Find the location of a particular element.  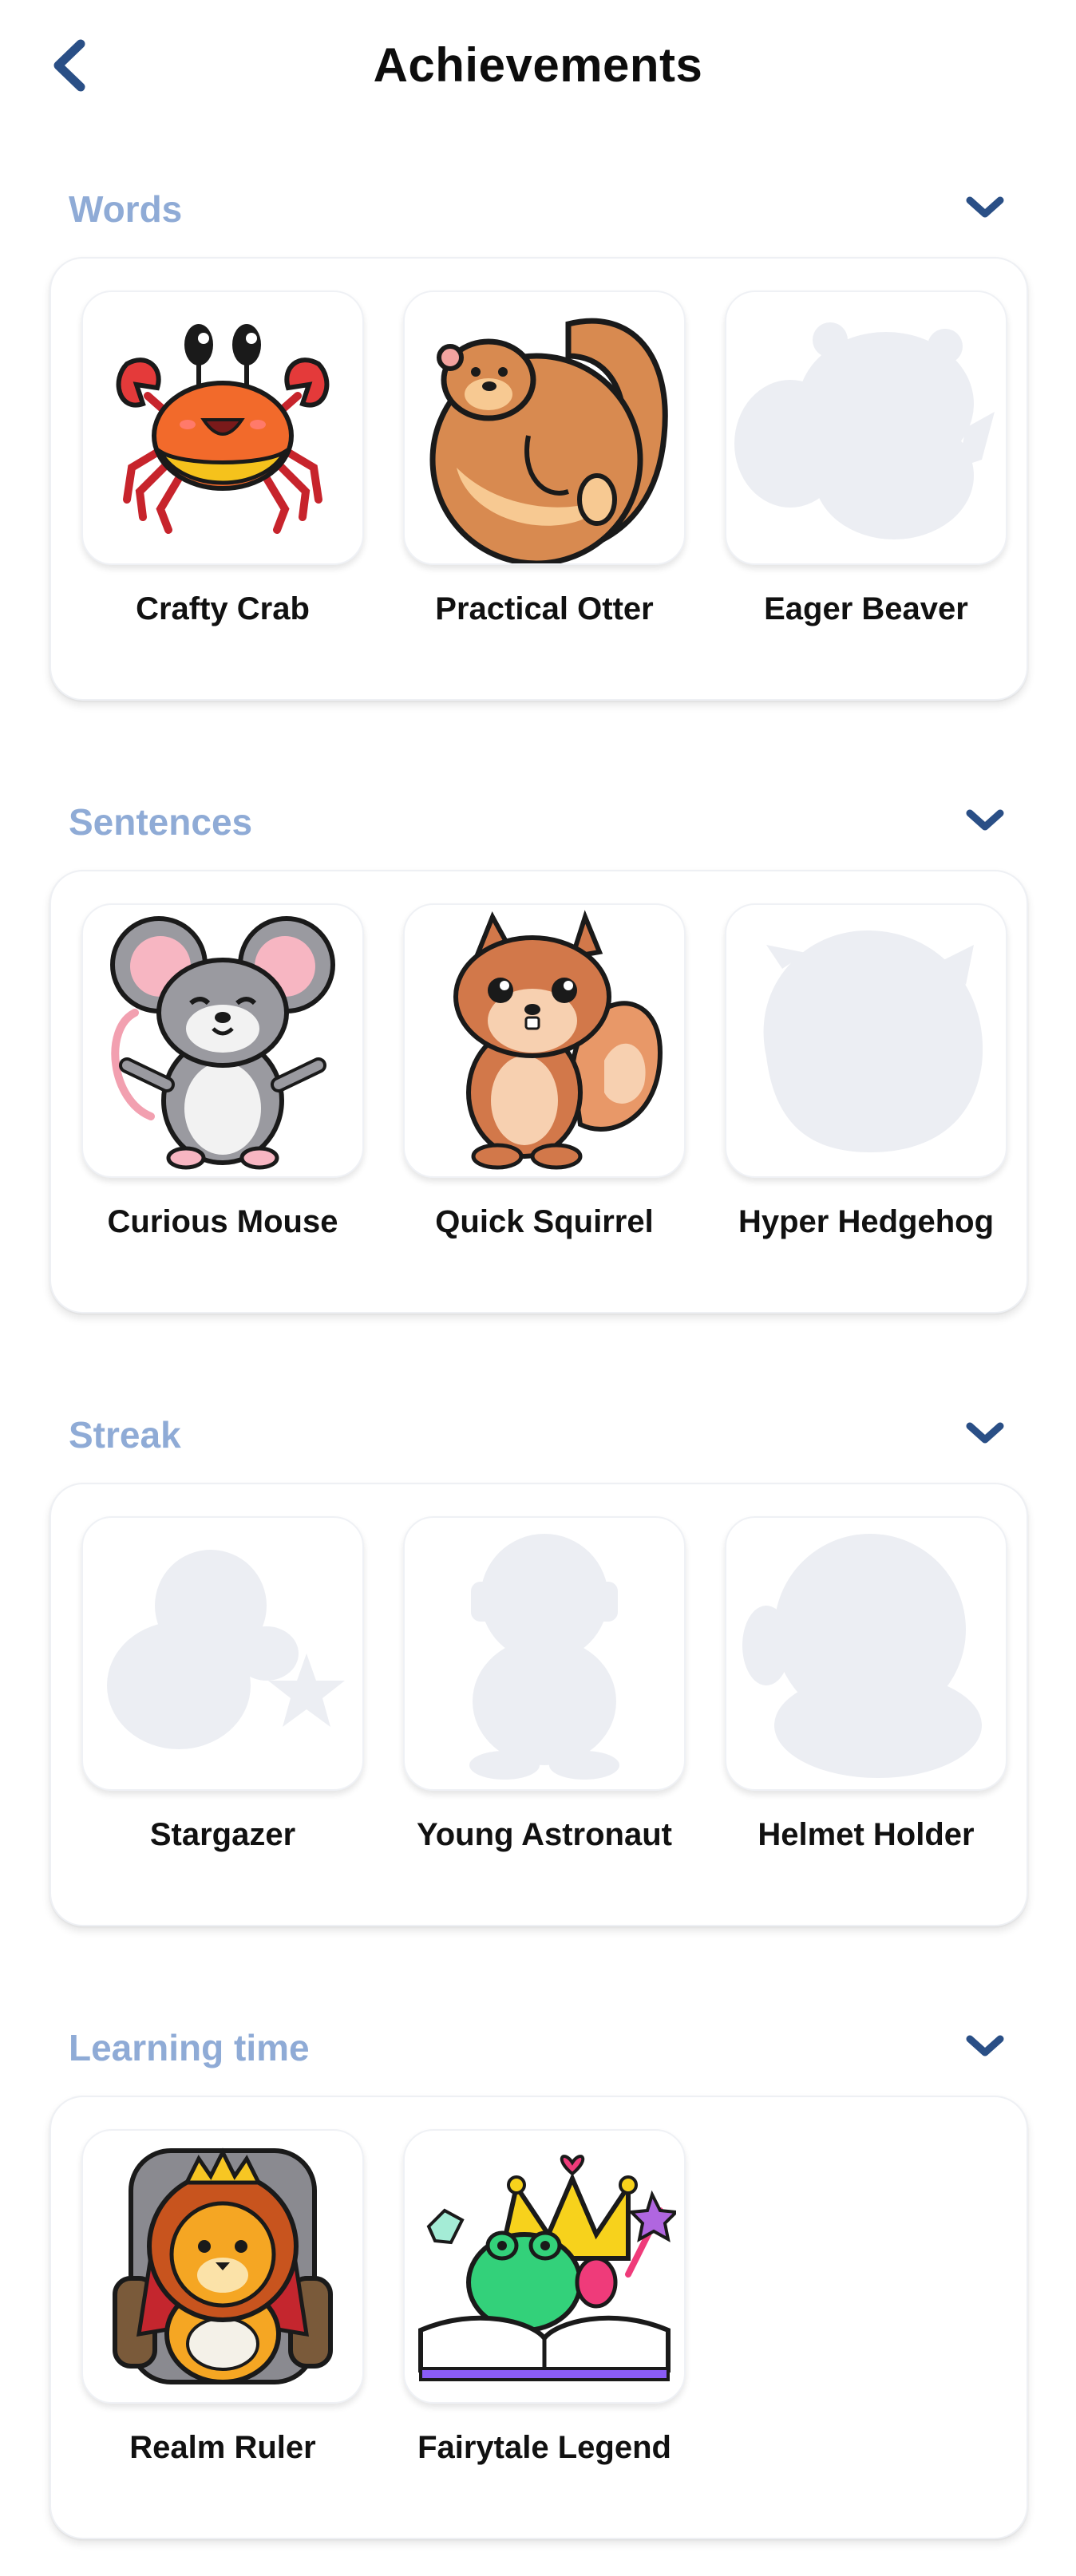

badge-young-astronaut: Young Astronaut is located at coordinates (544, 1685).